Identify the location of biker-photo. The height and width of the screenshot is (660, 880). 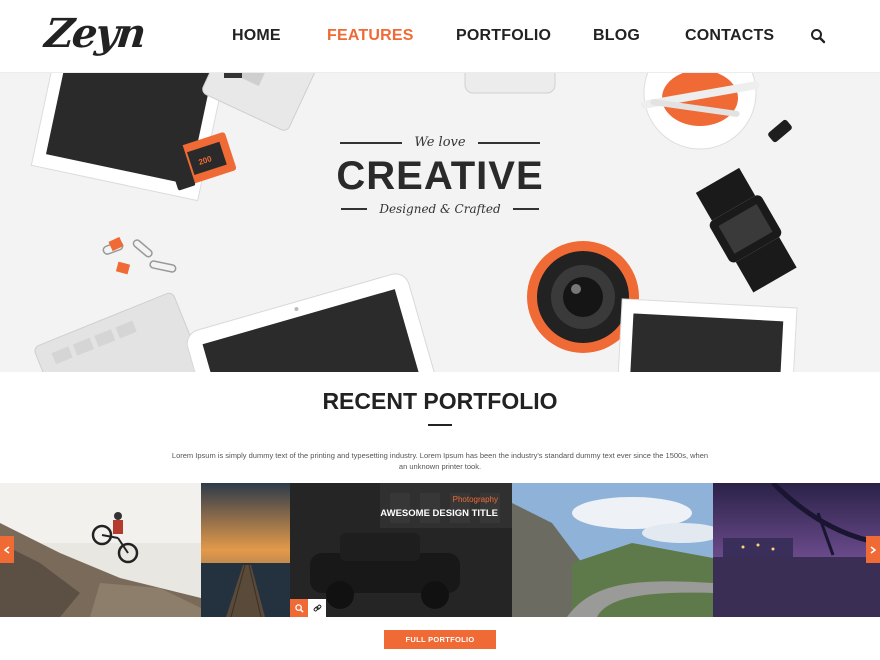
(100, 550).